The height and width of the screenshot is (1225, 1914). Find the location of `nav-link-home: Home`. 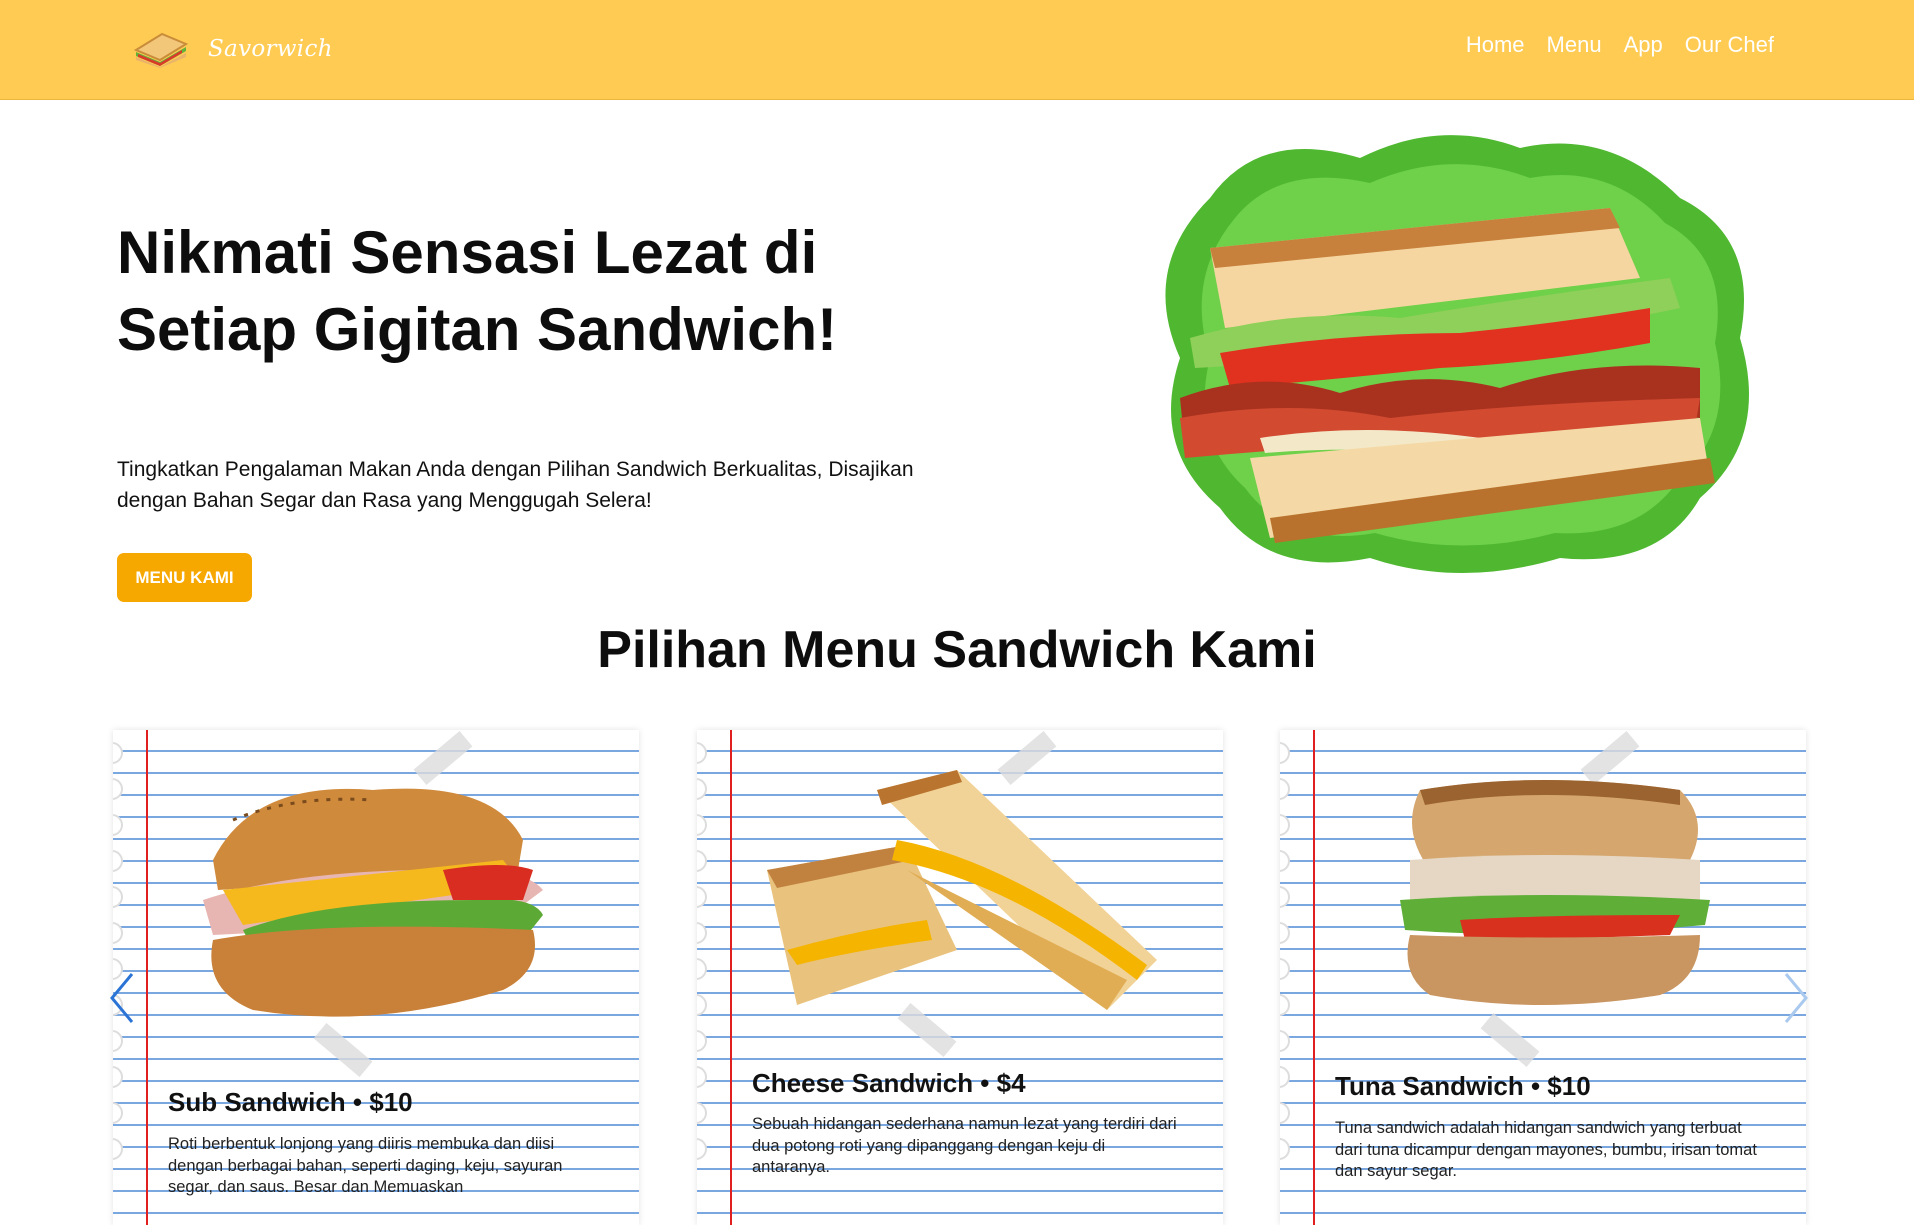

nav-link-home: Home is located at coordinates (1495, 45).